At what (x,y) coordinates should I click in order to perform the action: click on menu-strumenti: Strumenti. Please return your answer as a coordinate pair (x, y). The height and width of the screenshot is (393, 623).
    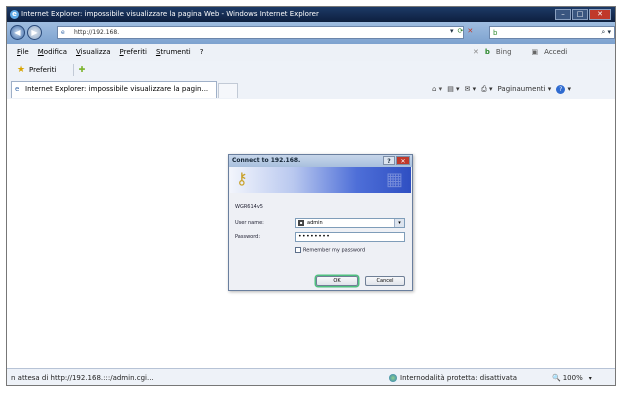
    Looking at the image, I should click on (173, 52).